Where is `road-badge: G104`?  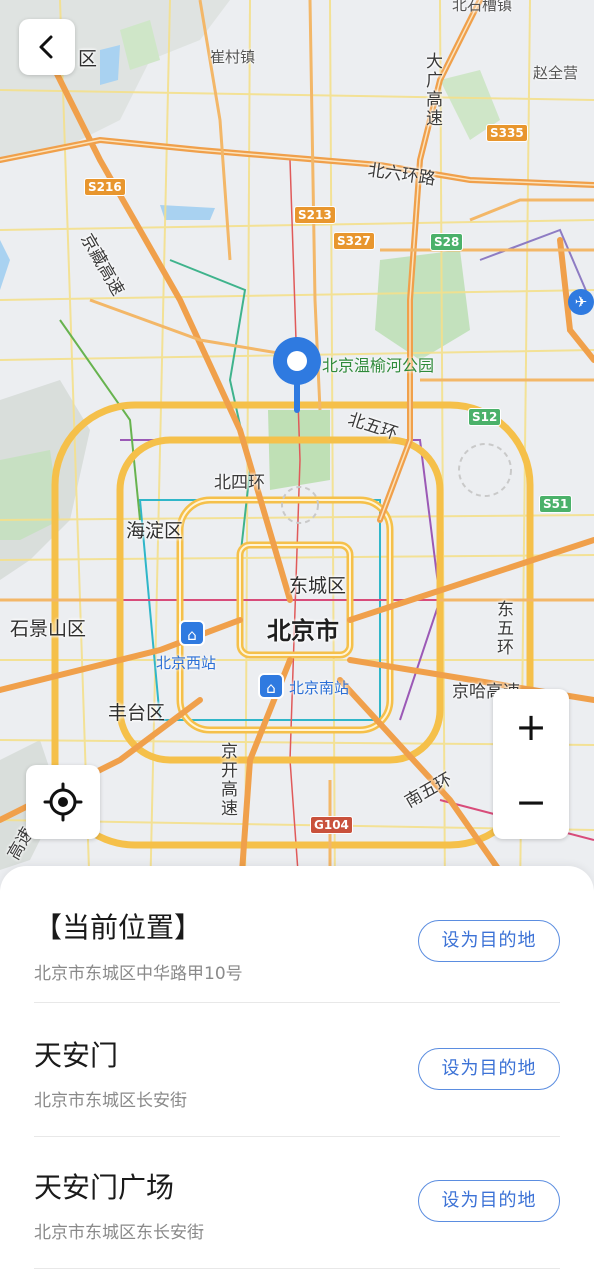 road-badge: G104 is located at coordinates (331, 825).